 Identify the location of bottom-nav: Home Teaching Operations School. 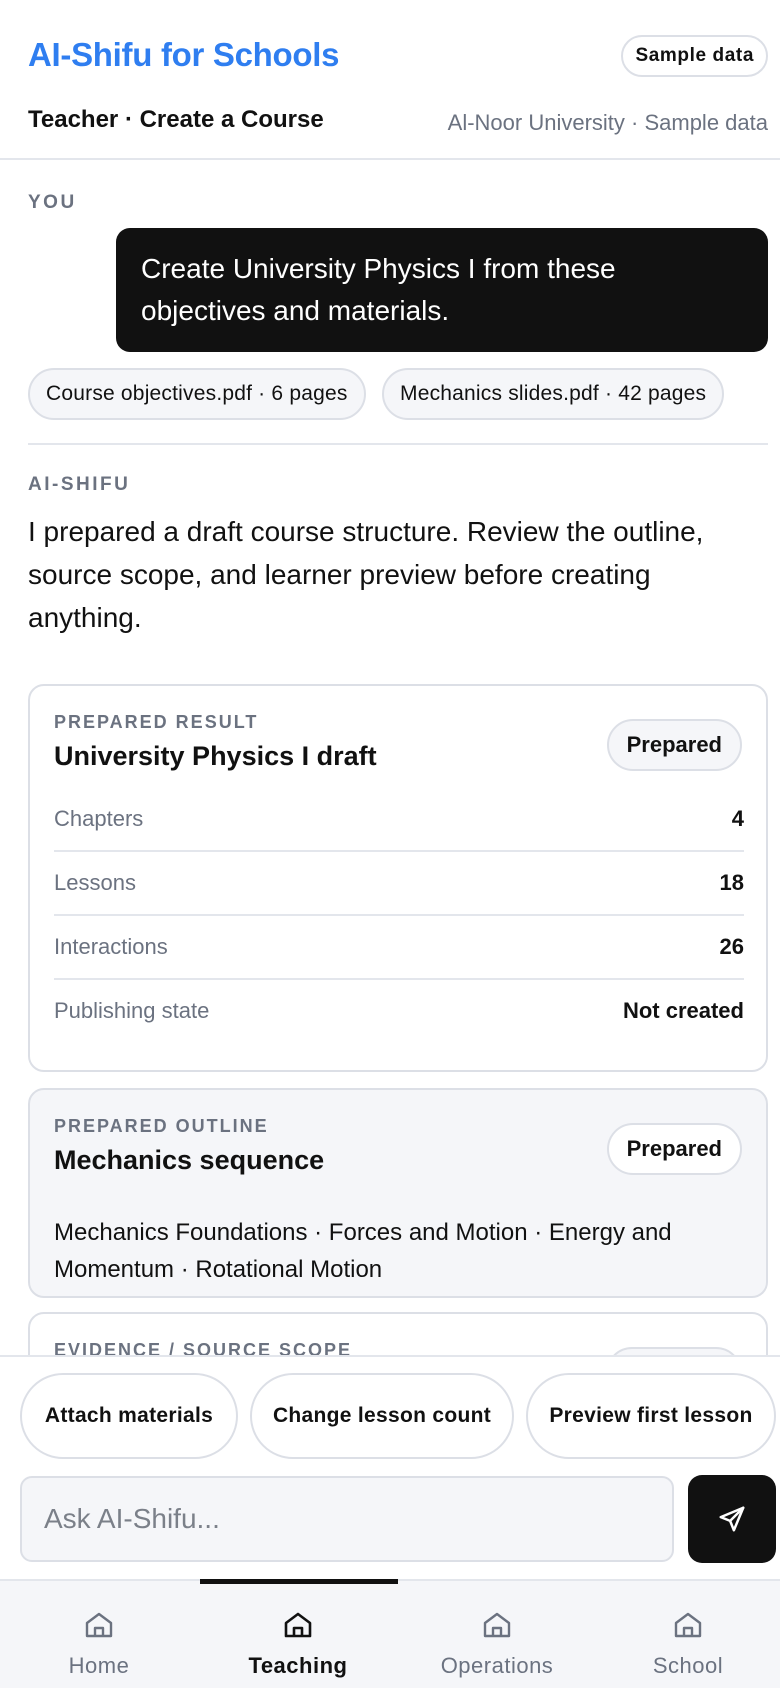
(390, 1633).